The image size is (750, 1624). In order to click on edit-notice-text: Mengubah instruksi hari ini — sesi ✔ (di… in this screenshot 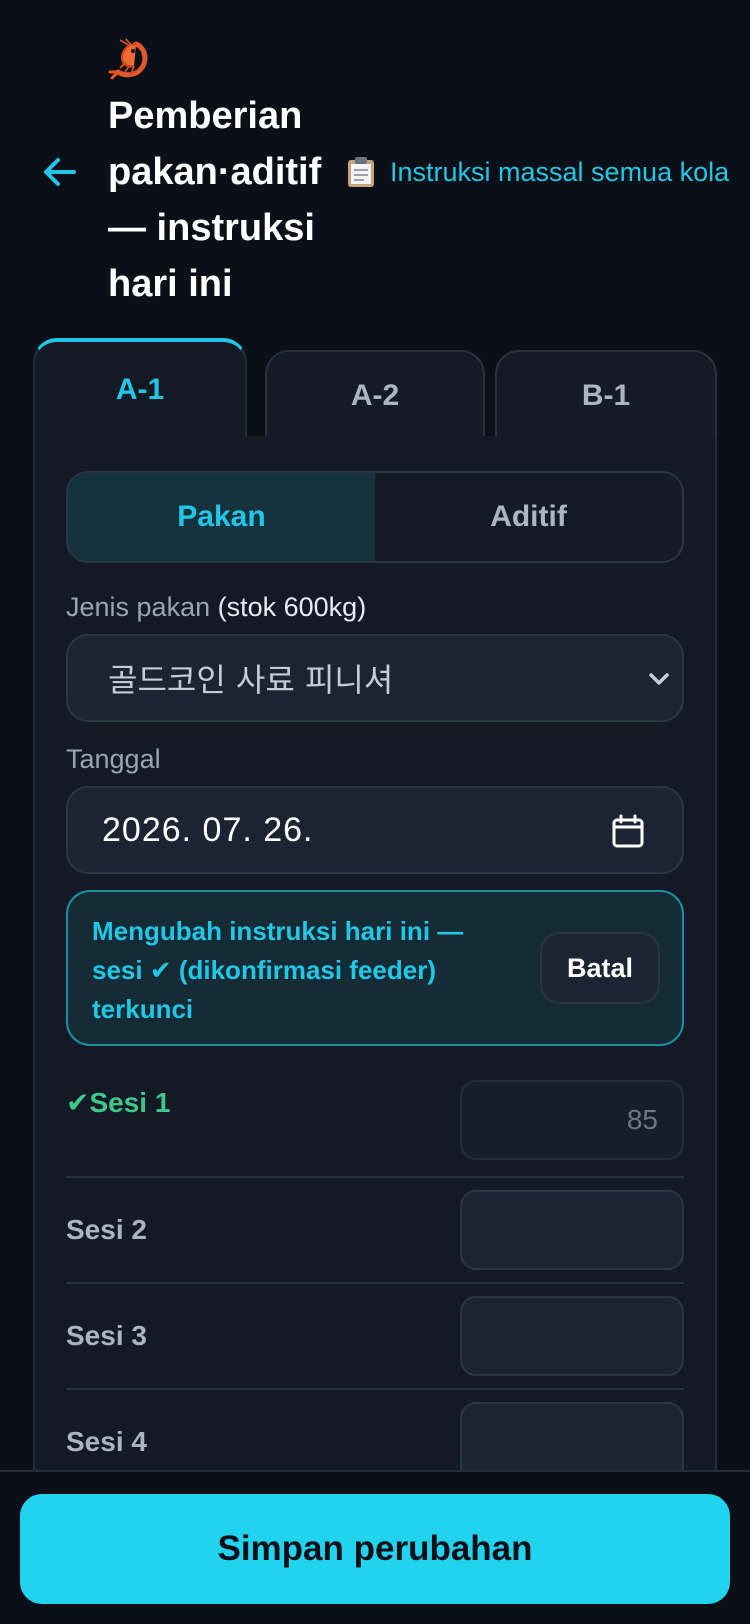, I will do `click(278, 970)`.